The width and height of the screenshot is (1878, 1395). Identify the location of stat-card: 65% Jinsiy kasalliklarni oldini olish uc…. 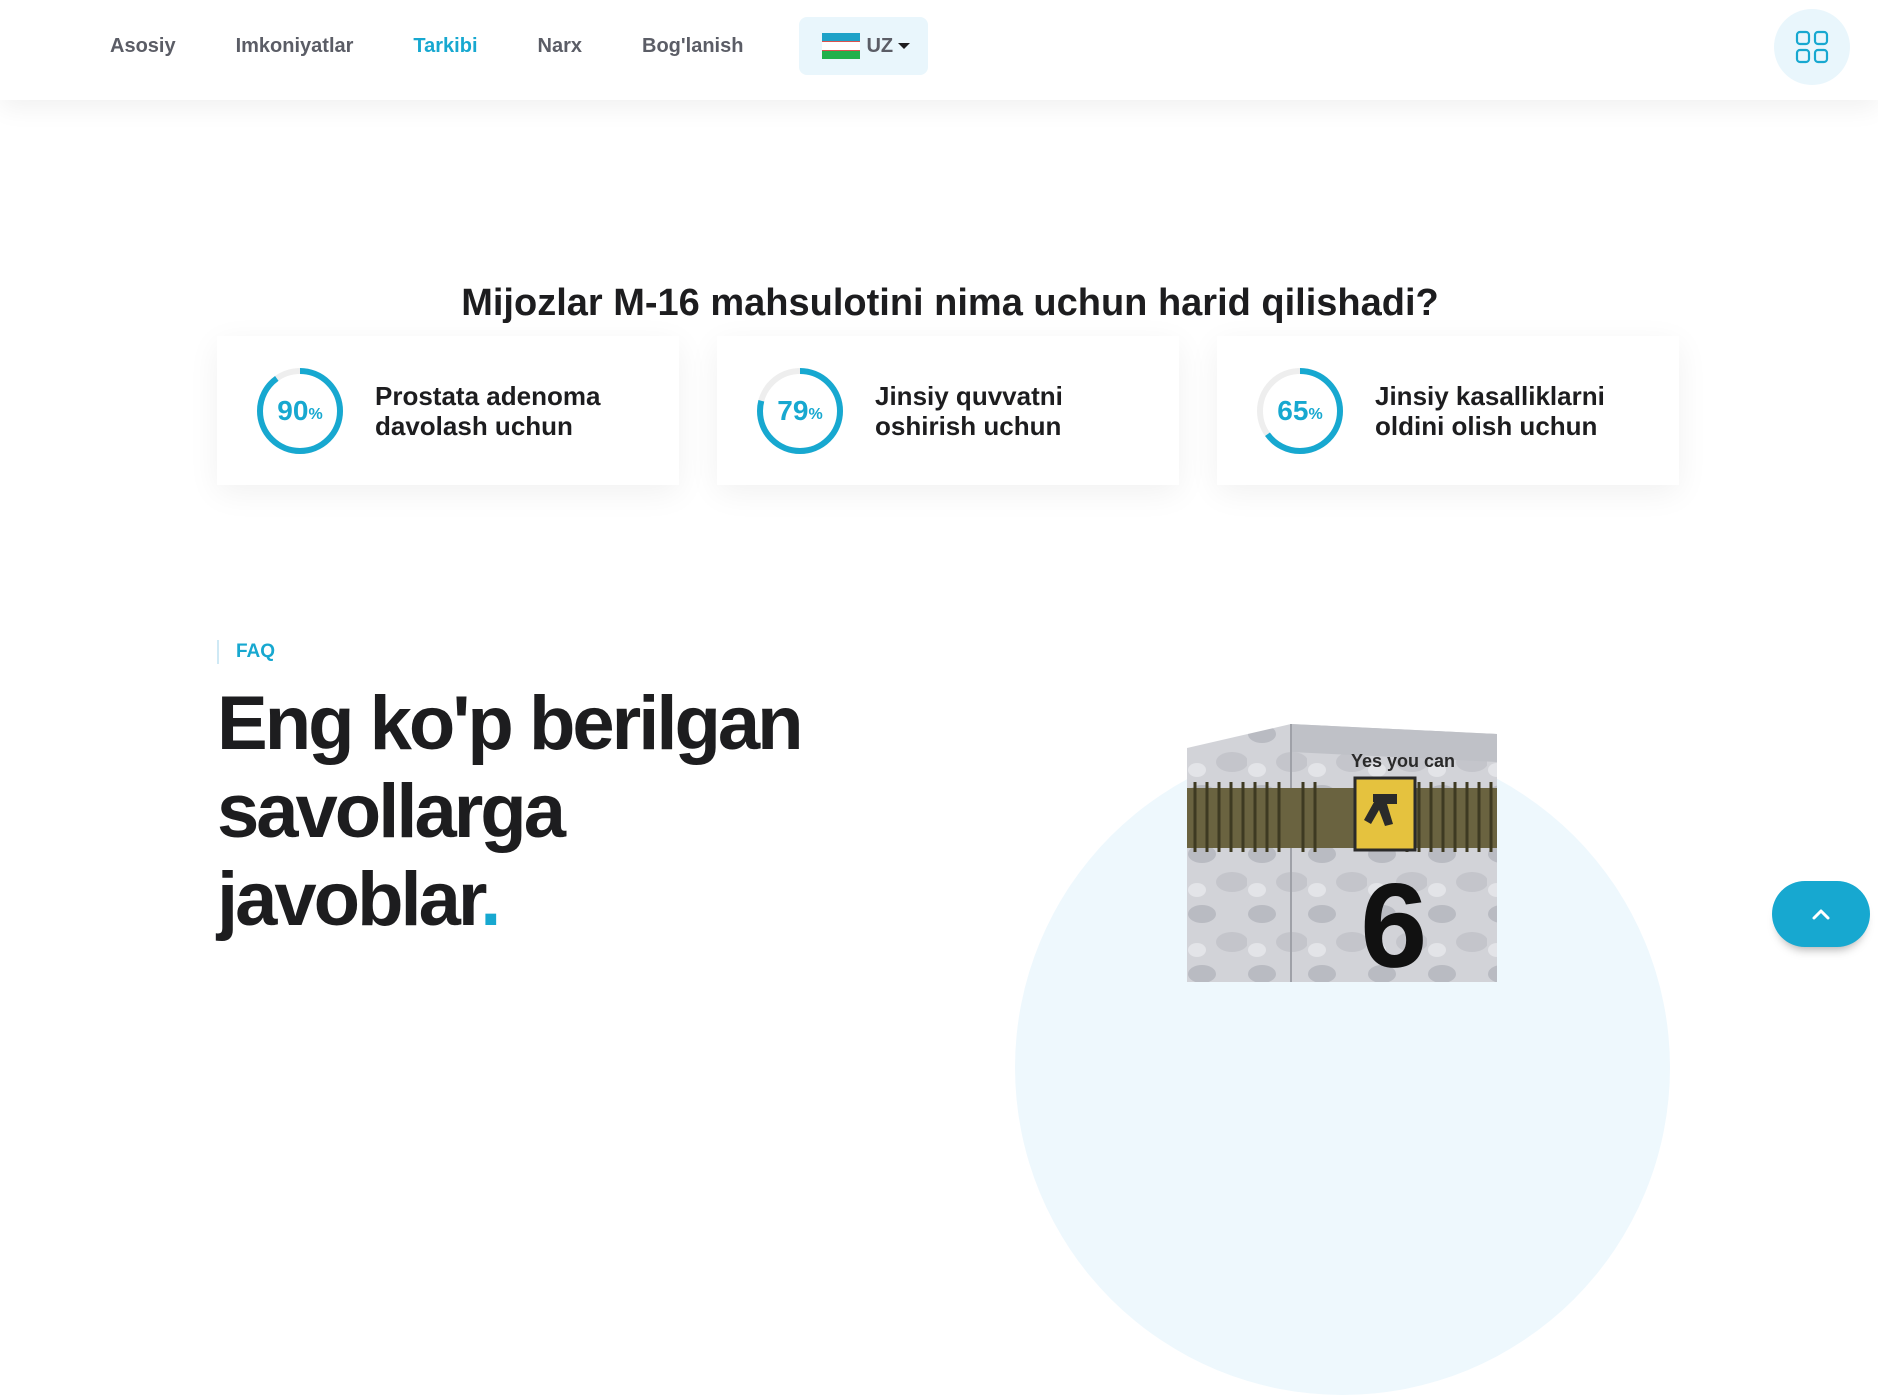
(1448, 410).